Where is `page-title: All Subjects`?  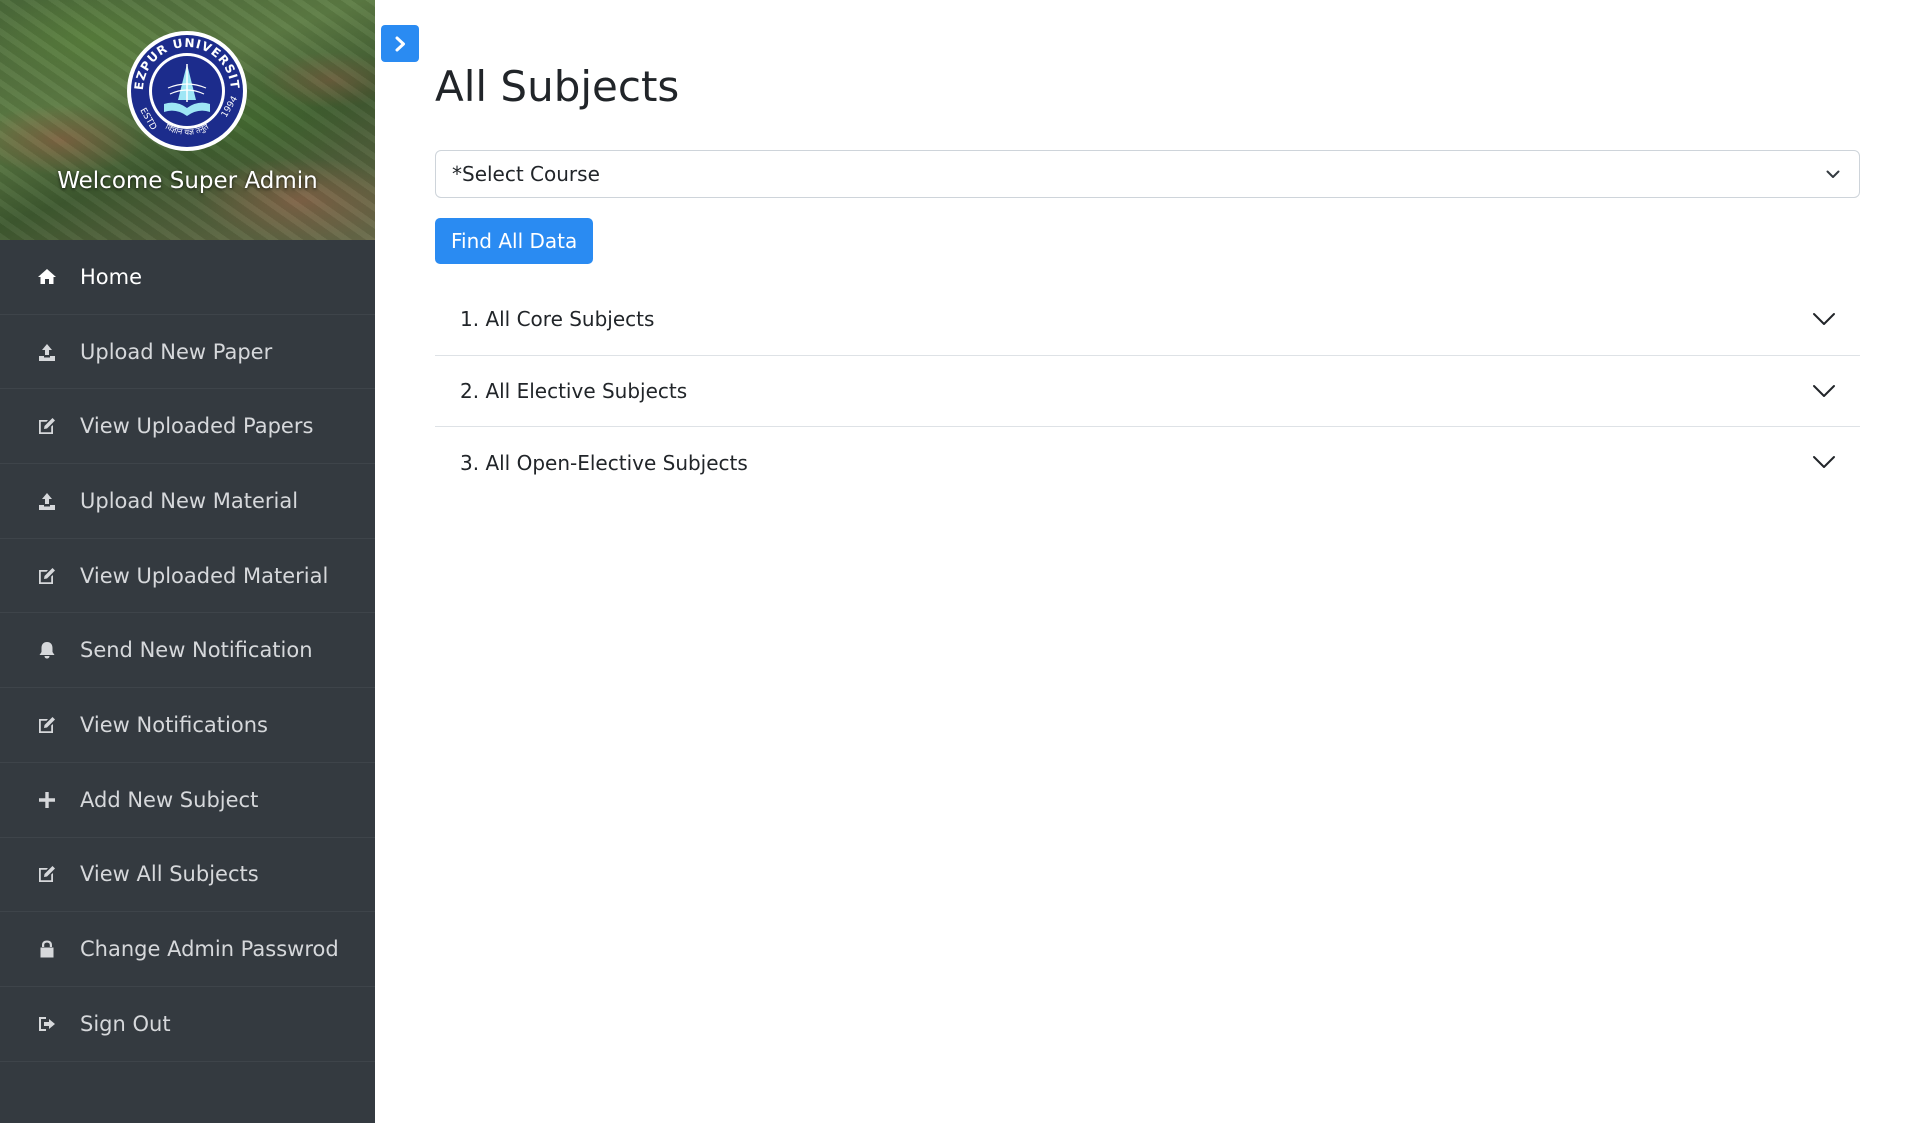
page-title: All Subjects is located at coordinates (557, 86).